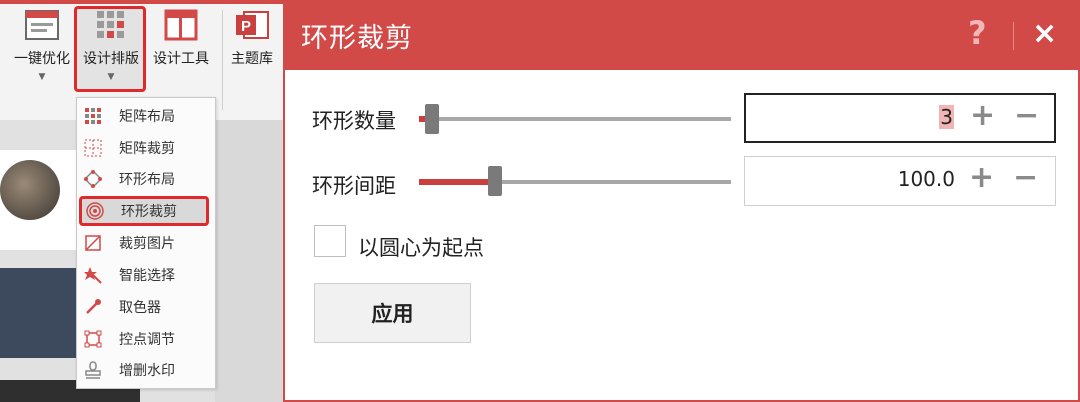 The image size is (1080, 402). I want to click on ribbon-button-label: 设计工具, so click(181, 59).